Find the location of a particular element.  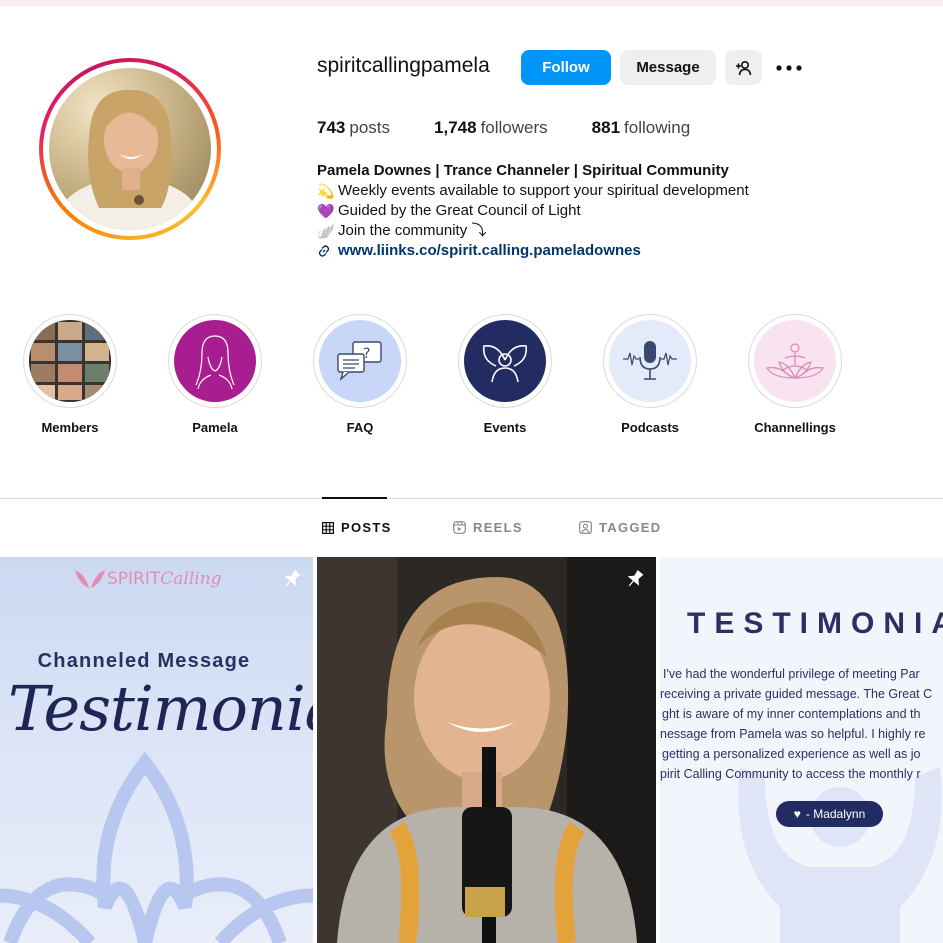

podcast-photo is located at coordinates (486, 750).